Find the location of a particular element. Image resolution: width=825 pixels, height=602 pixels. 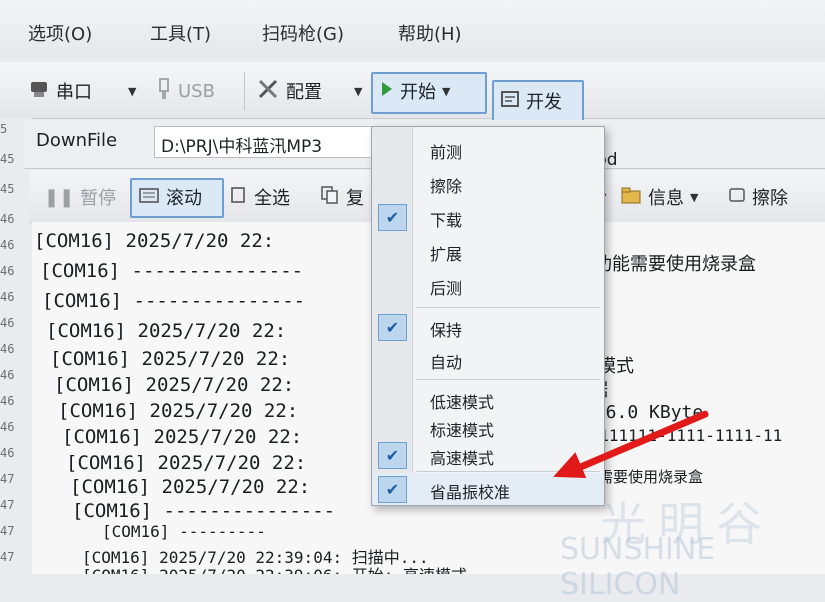

dropdown-item-label: 自动 is located at coordinates (446, 362).